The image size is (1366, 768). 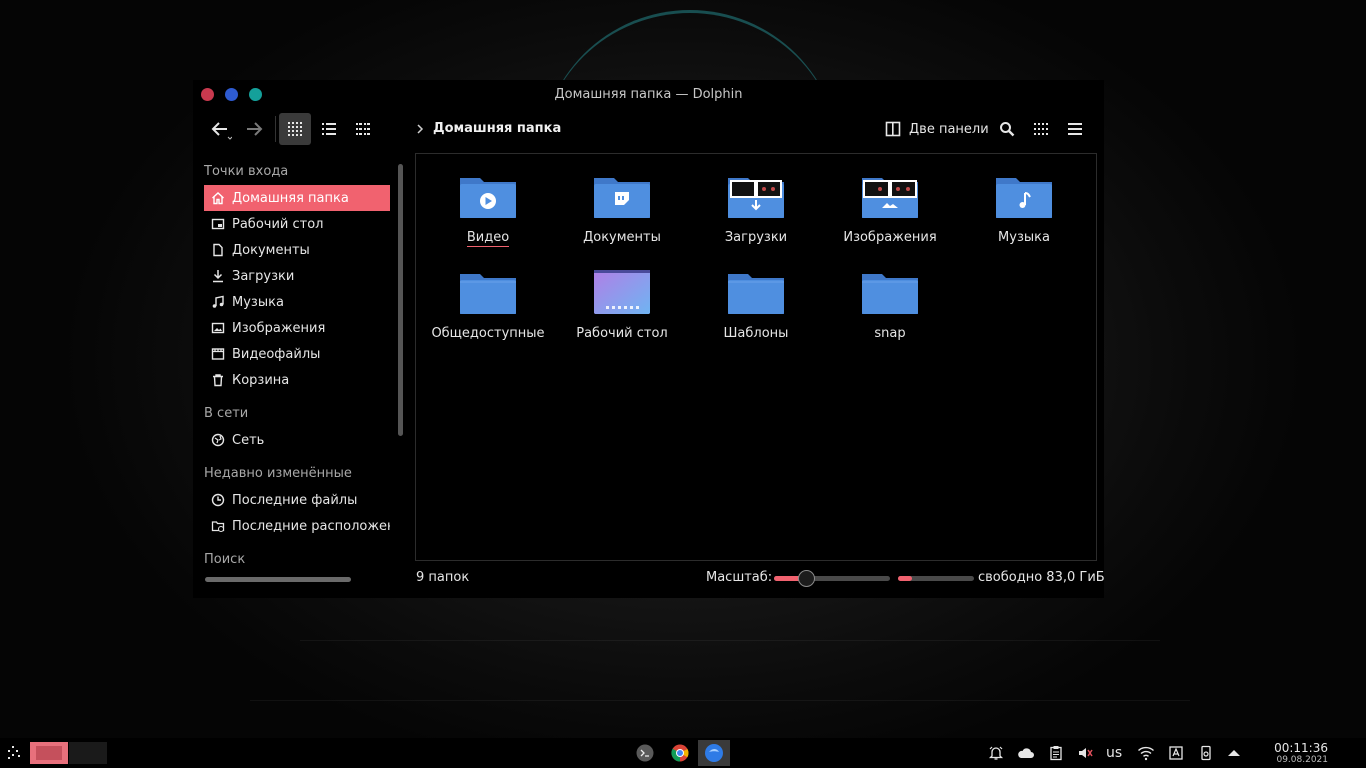 What do you see at coordinates (497, 128) in the screenshot?
I see `breadcrumb-home: Домашняя папка` at bounding box center [497, 128].